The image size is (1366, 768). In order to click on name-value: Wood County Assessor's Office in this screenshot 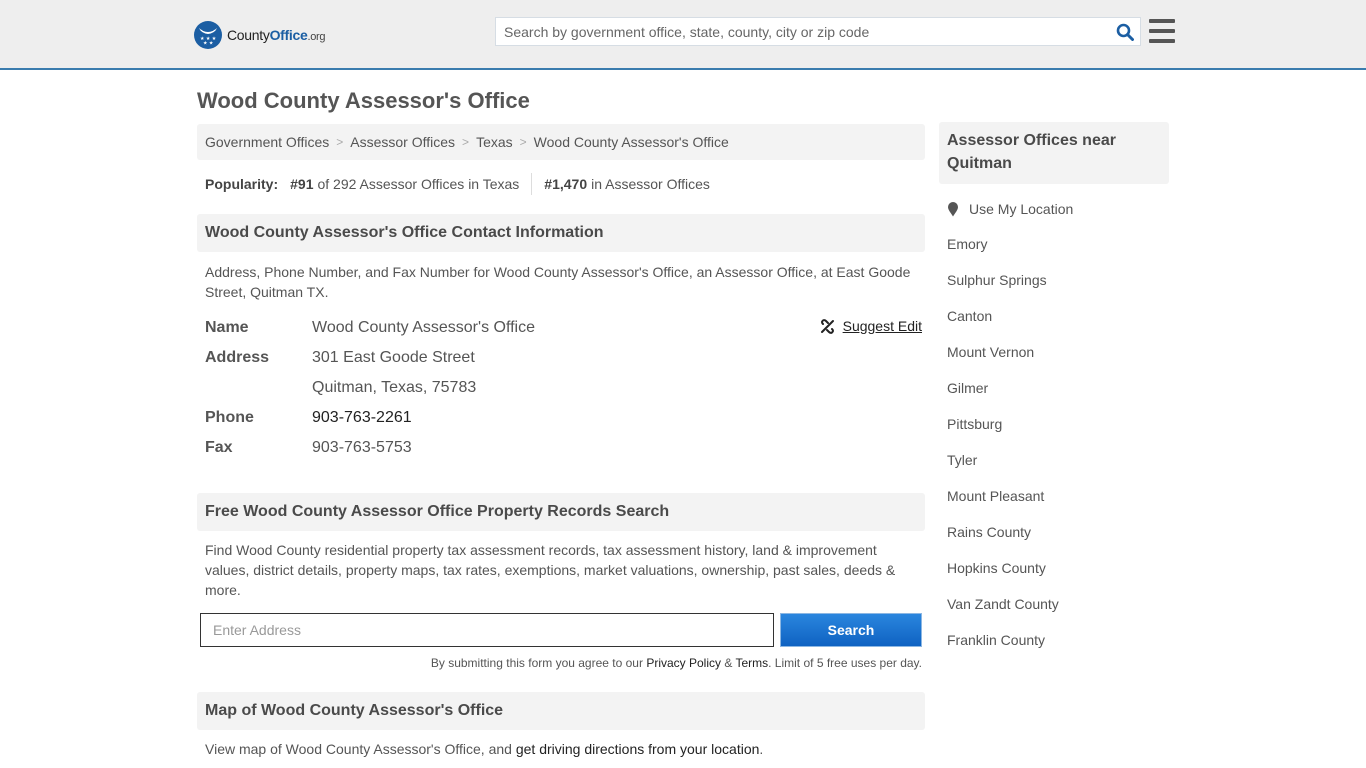, I will do `click(424, 327)`.